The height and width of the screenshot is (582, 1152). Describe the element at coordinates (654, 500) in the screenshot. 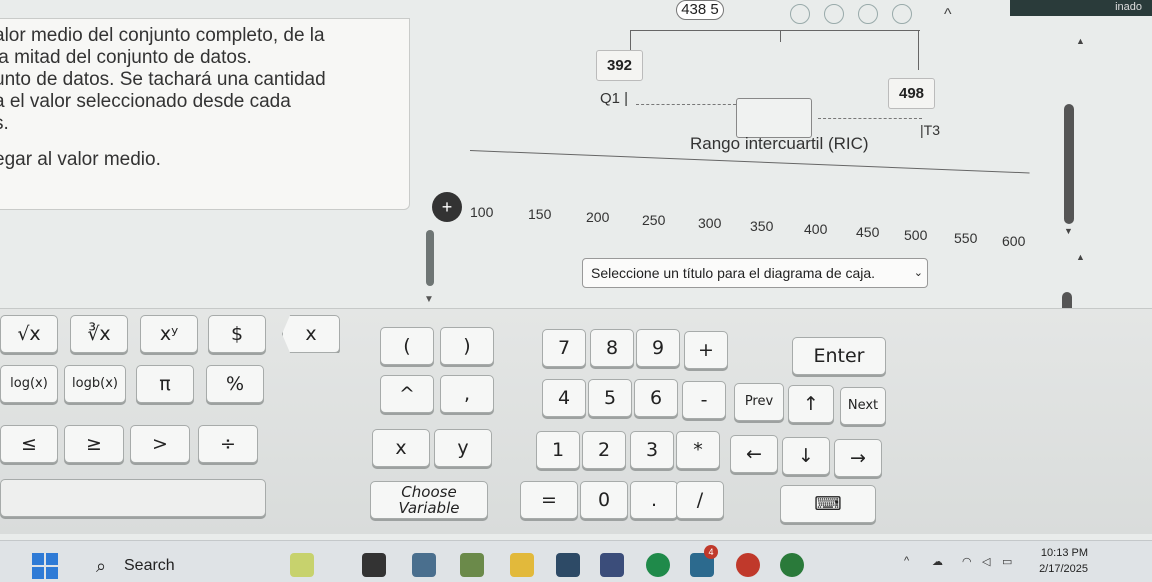

I see `decimal-key: .` at that location.